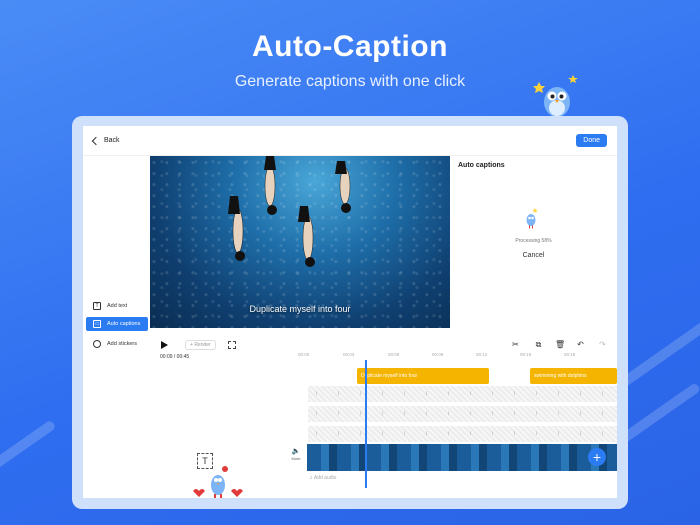 The height and width of the screenshot is (525, 700). I want to click on sidebar-item-label: Auto captions, so click(124, 324).